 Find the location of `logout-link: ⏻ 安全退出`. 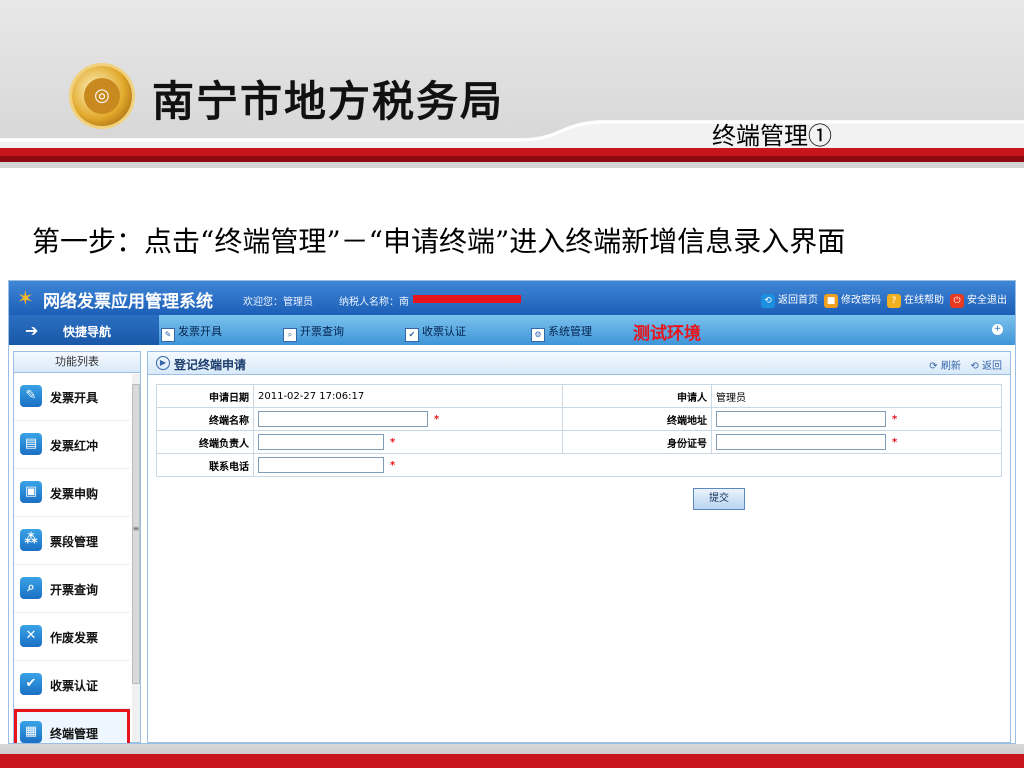

logout-link: ⏻ 安全退出 is located at coordinates (978, 299).